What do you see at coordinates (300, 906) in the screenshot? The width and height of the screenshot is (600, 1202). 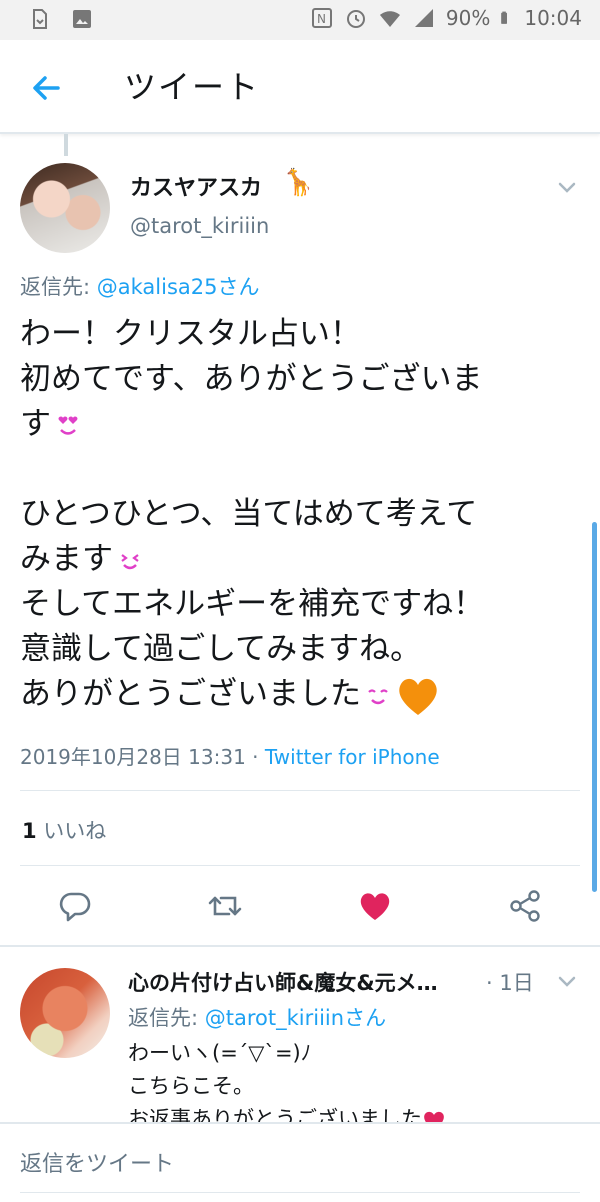 I see `tweet-actions` at bounding box center [300, 906].